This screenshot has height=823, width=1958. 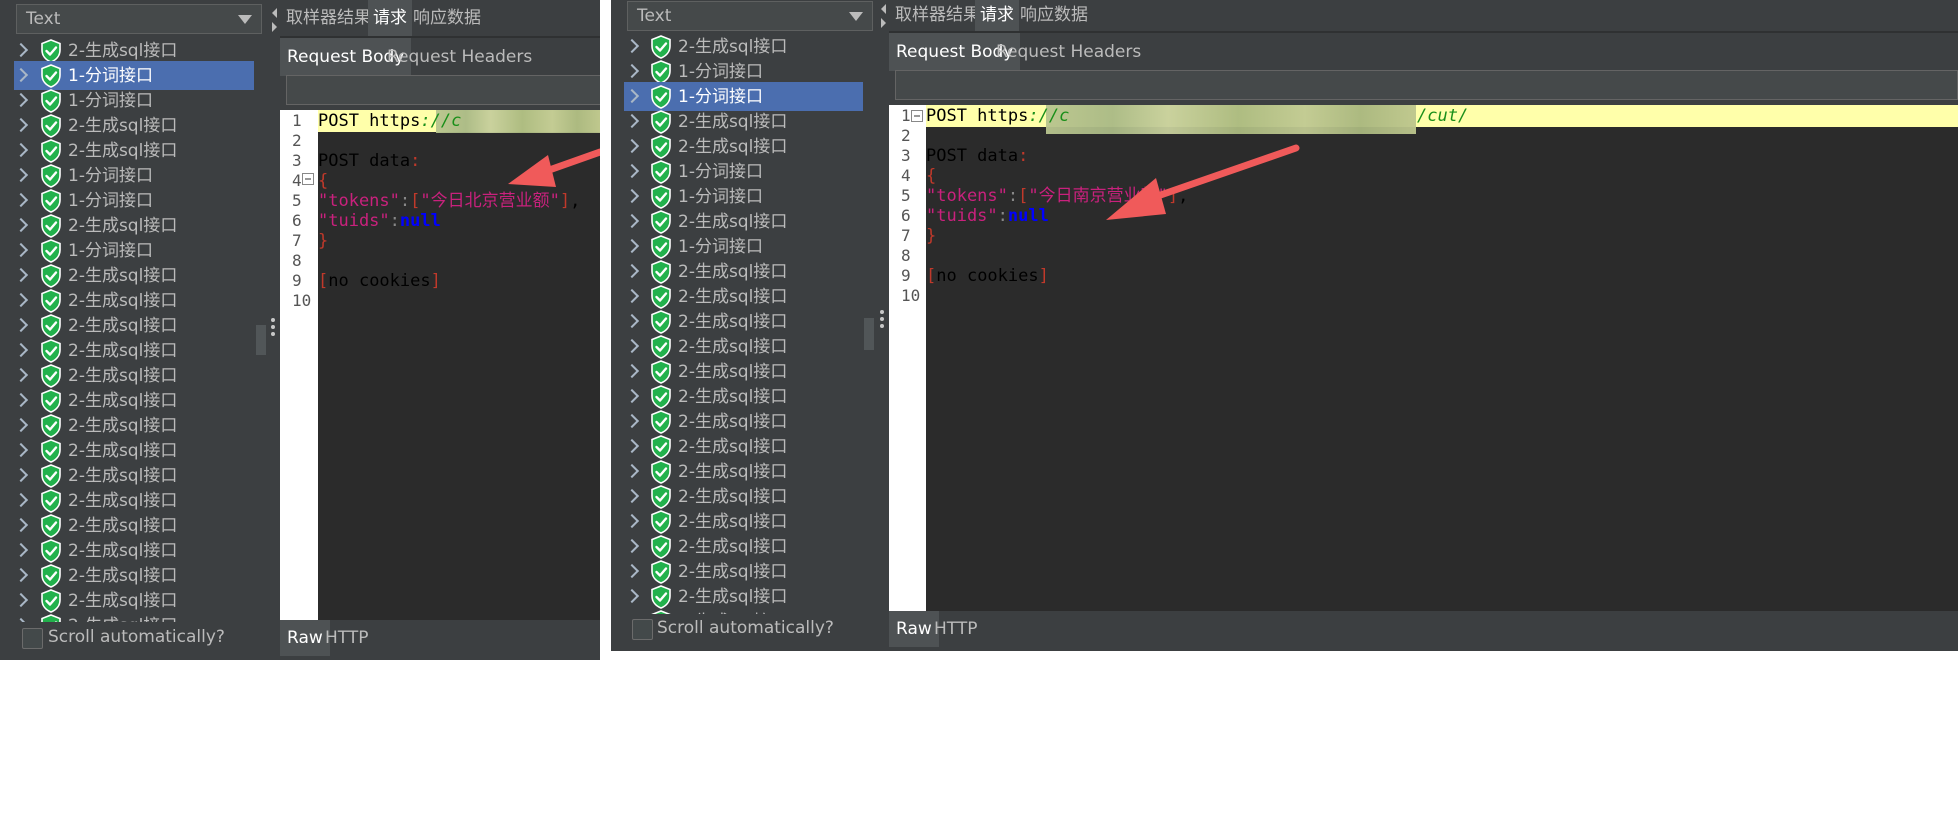 I want to click on tree-row-label: 1-分词接口, so click(x=110, y=101).